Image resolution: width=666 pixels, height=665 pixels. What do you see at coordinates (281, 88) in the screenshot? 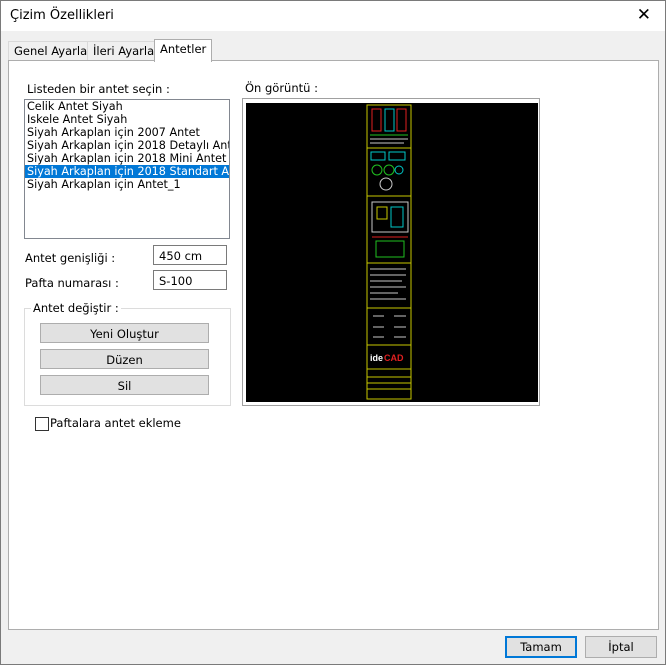
I see `preview-label: Ön görüntü :` at bounding box center [281, 88].